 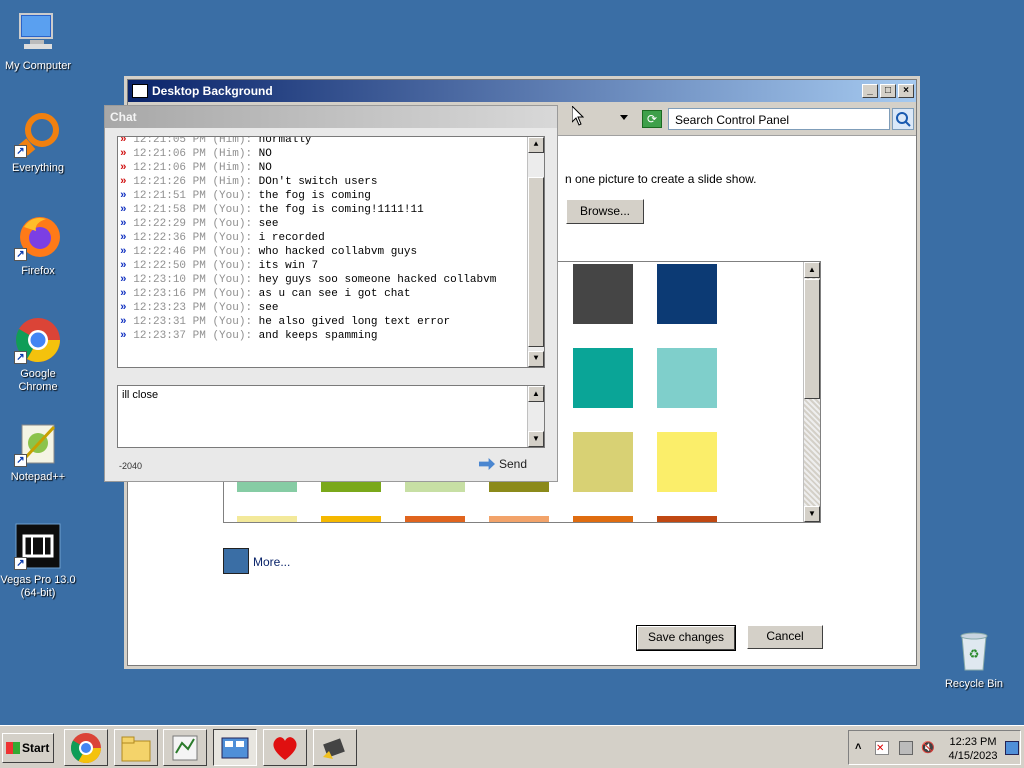 I want to click on chat-log-scrollbar: ▲ ▼, so click(x=535, y=252).